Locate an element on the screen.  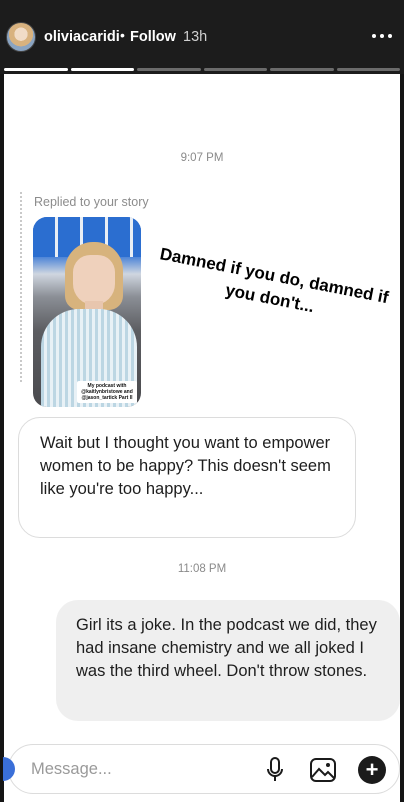
story-timestamp: 13h is located at coordinates (195, 37).